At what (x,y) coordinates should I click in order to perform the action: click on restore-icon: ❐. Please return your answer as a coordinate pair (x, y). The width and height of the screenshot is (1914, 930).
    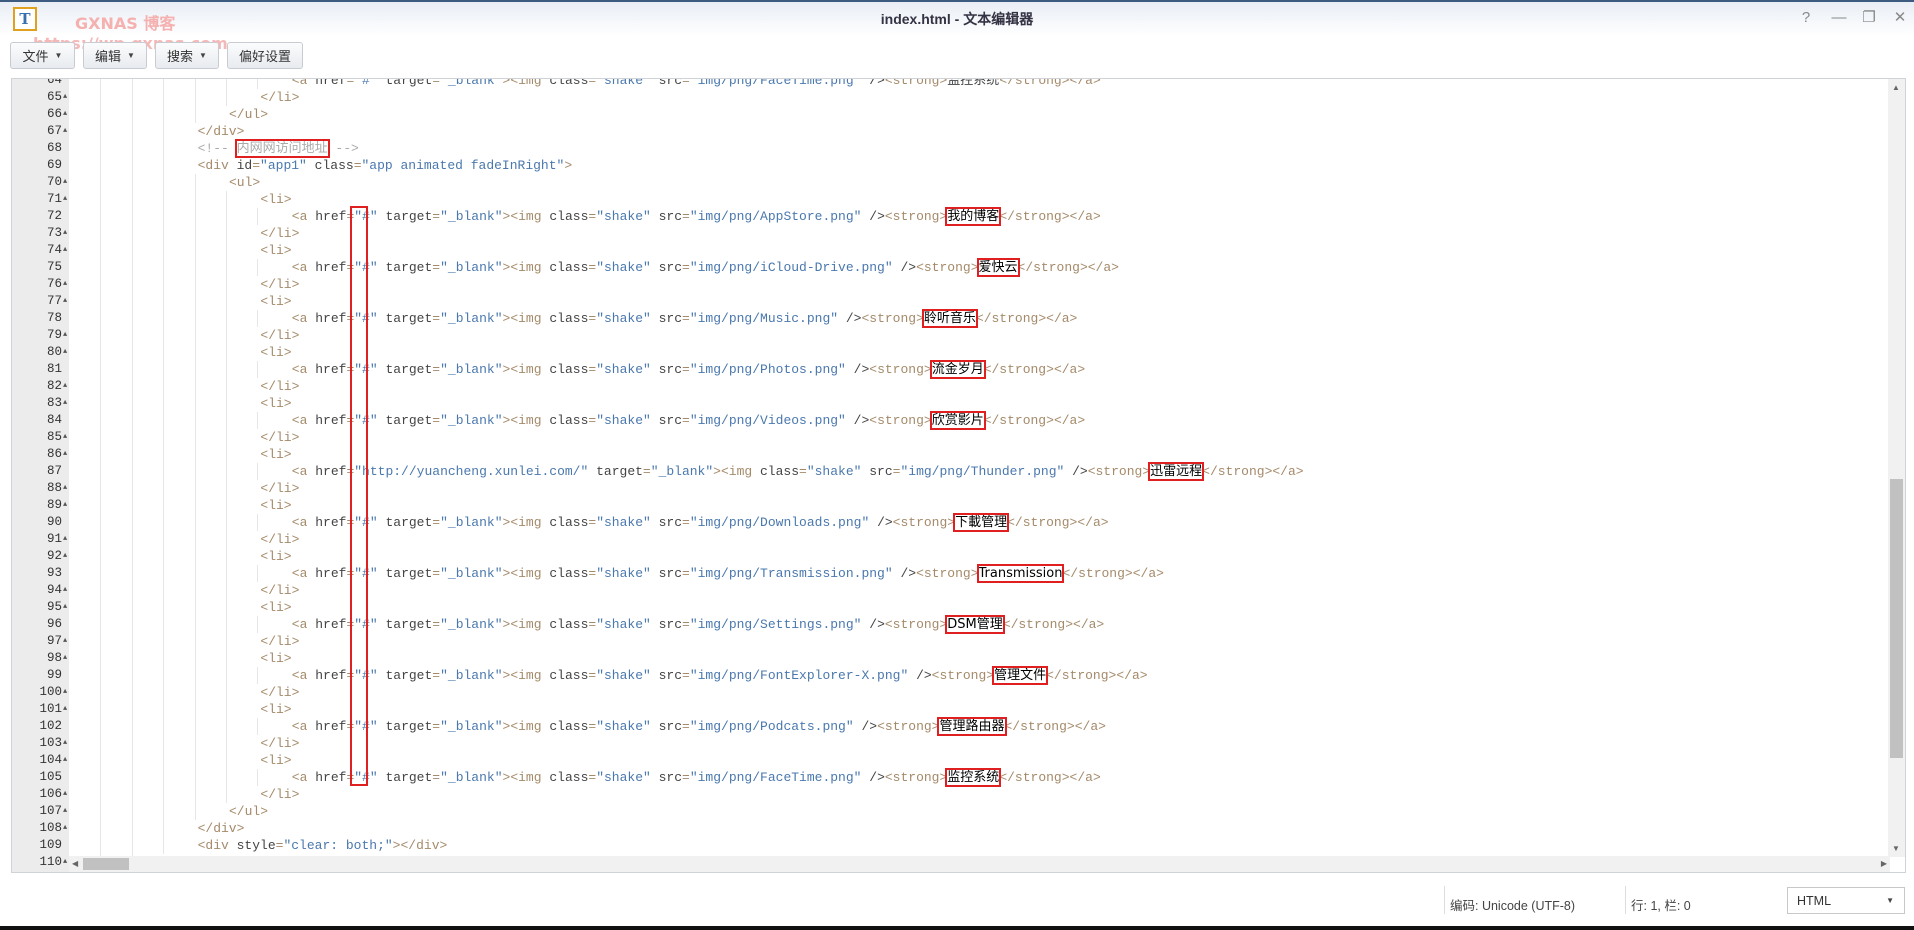
    Looking at the image, I should click on (1869, 18).